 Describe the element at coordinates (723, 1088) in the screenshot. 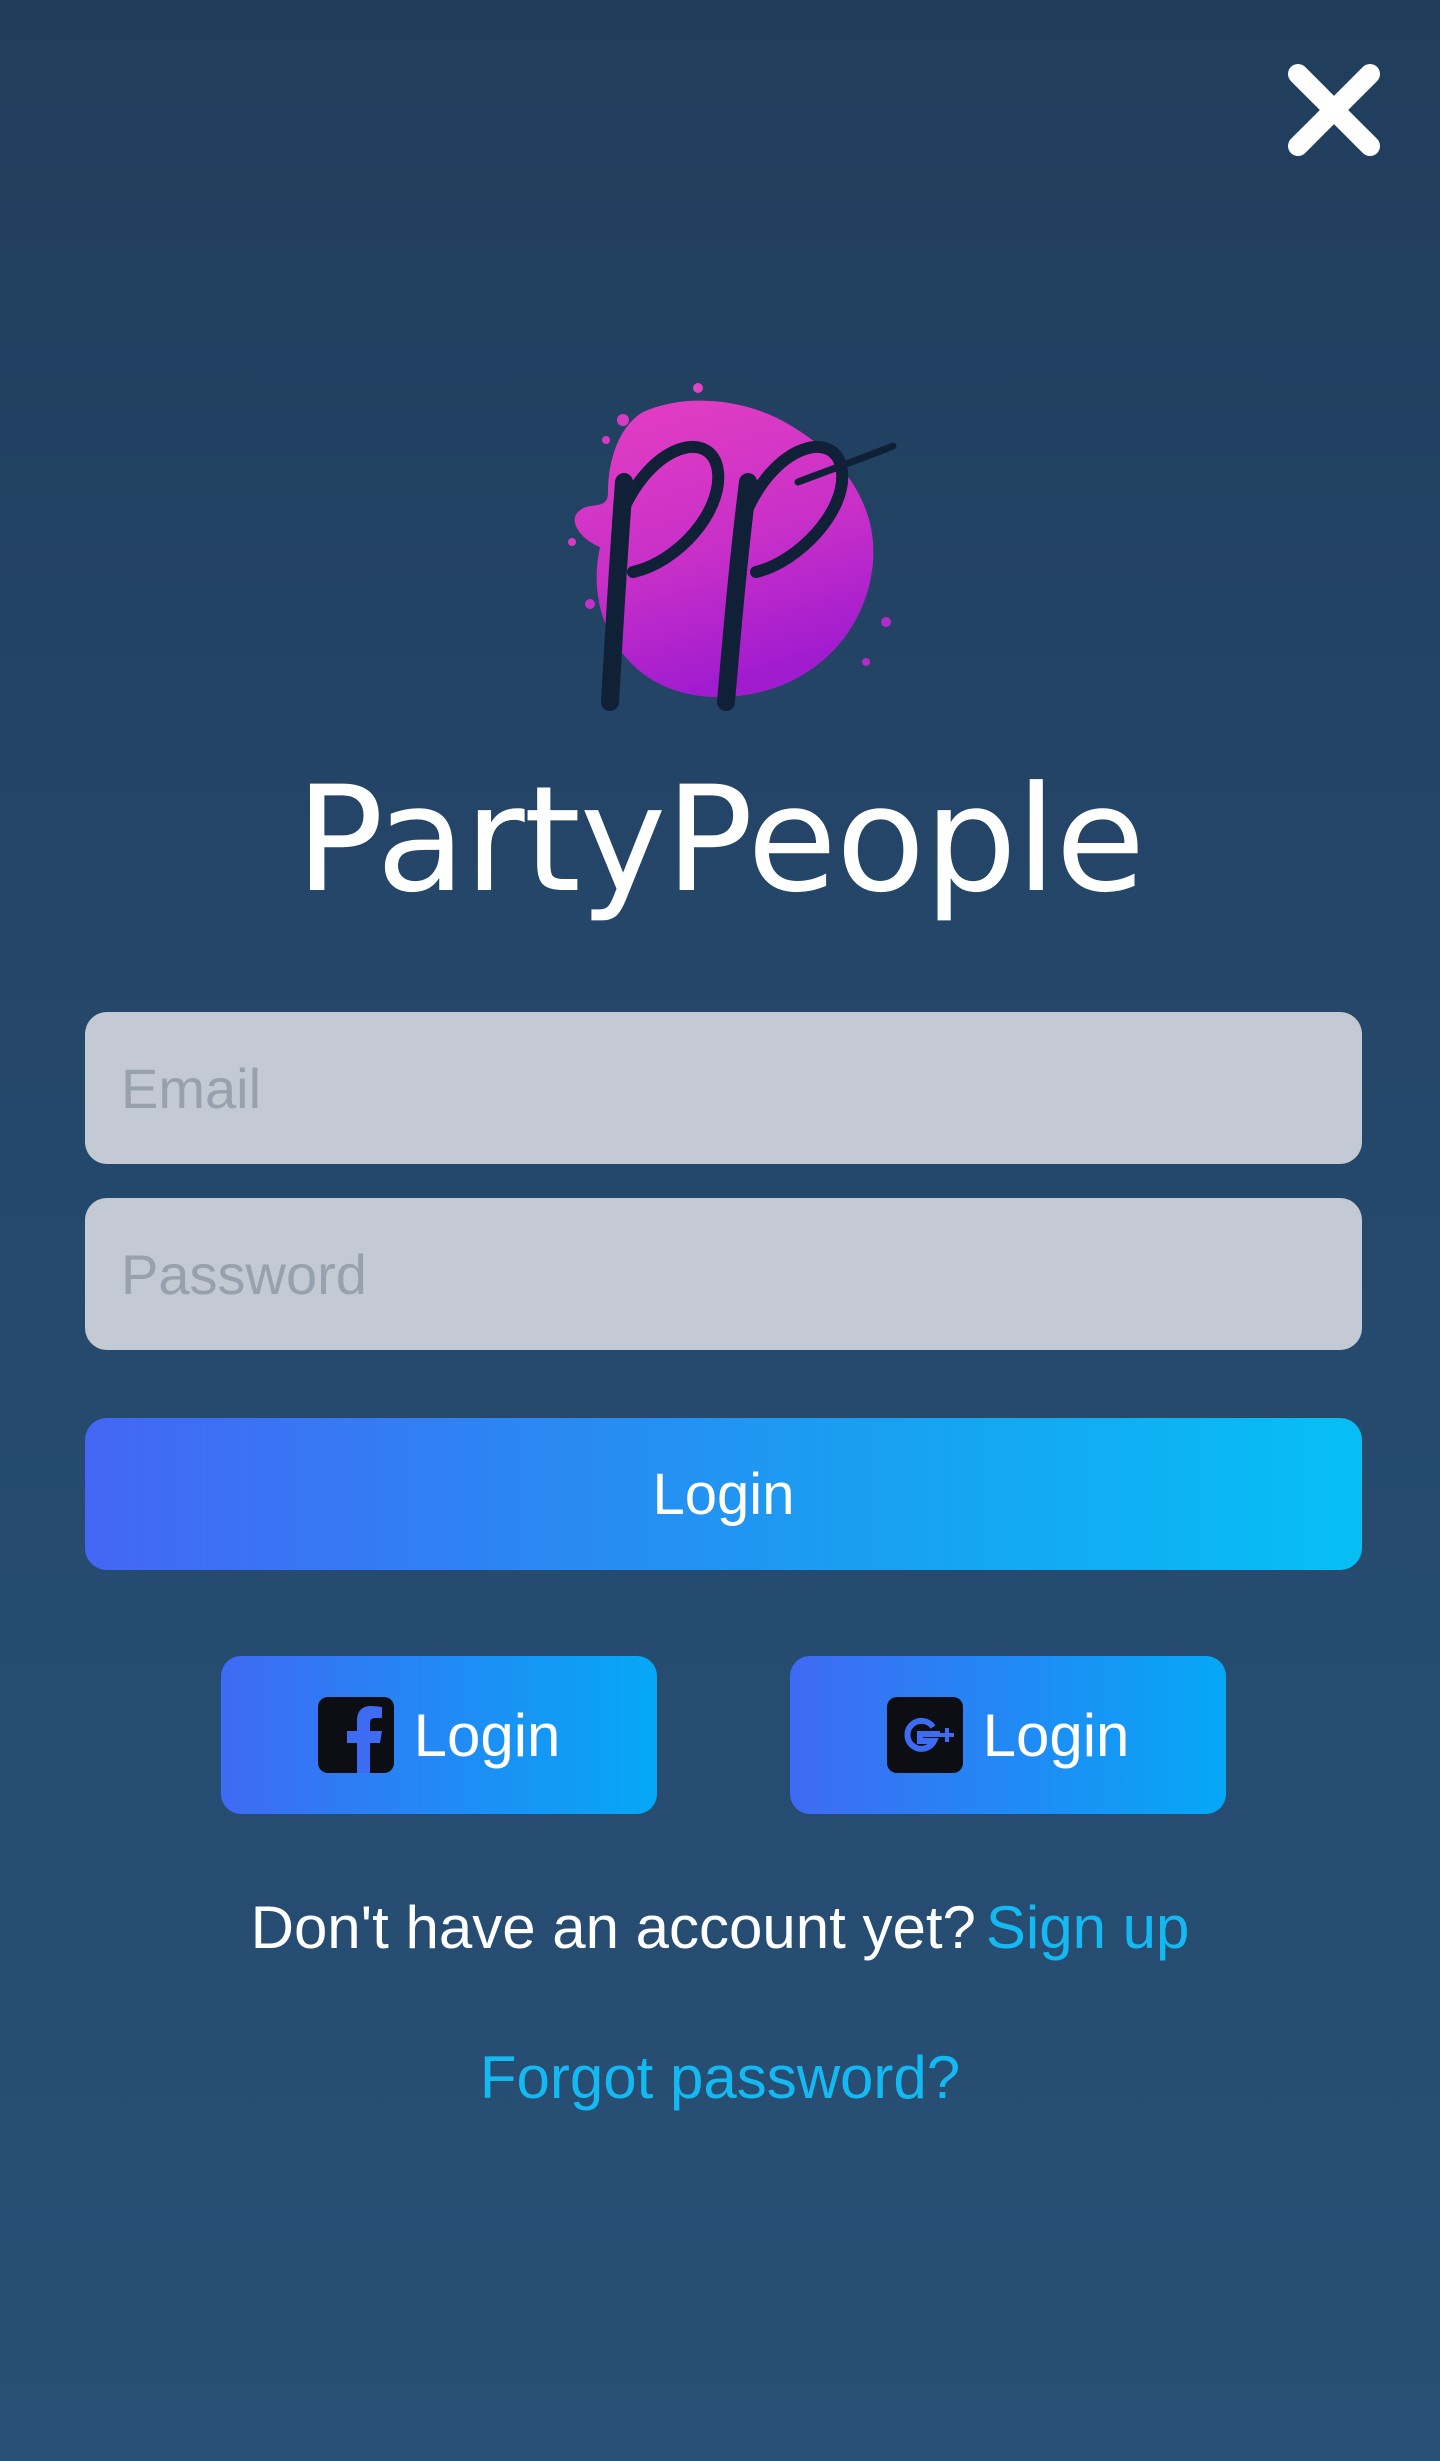

I see `email-input` at that location.